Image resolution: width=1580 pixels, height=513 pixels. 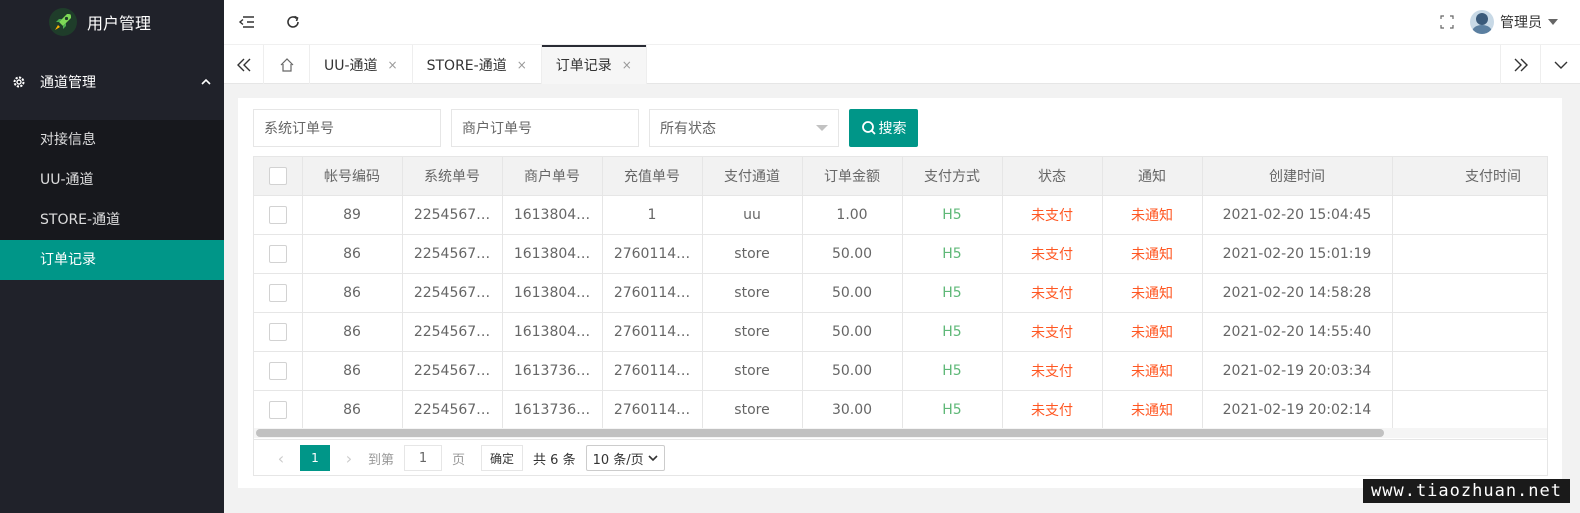 I want to click on select-all-checkbox, so click(x=277, y=175).